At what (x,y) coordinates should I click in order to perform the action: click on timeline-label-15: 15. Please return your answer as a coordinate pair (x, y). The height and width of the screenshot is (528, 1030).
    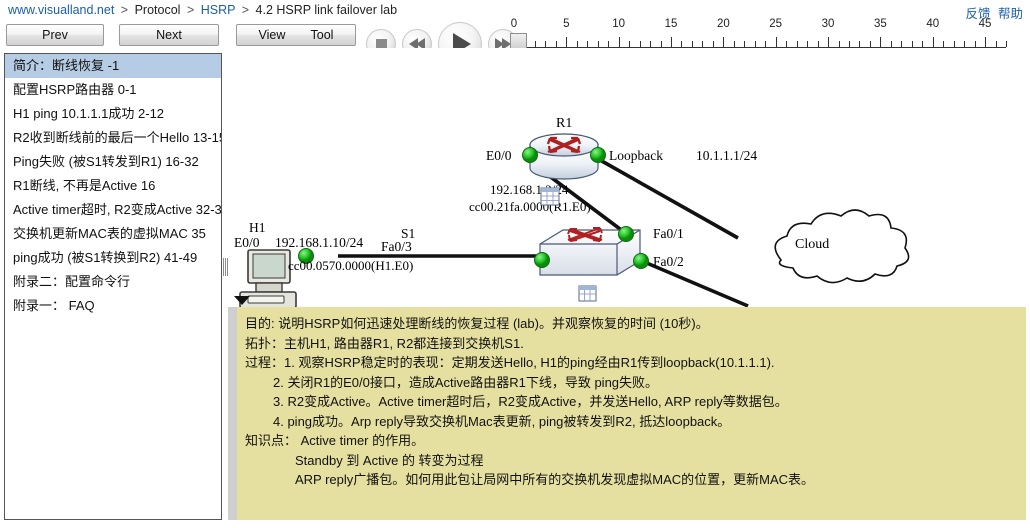
    Looking at the image, I should click on (671, 24).